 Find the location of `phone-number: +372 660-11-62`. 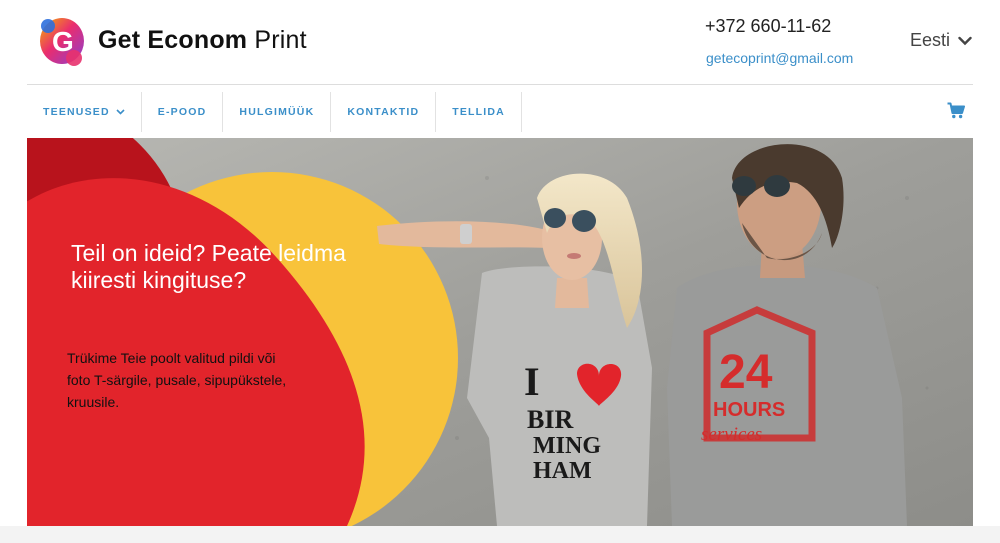

phone-number: +372 660-11-62 is located at coordinates (768, 26).